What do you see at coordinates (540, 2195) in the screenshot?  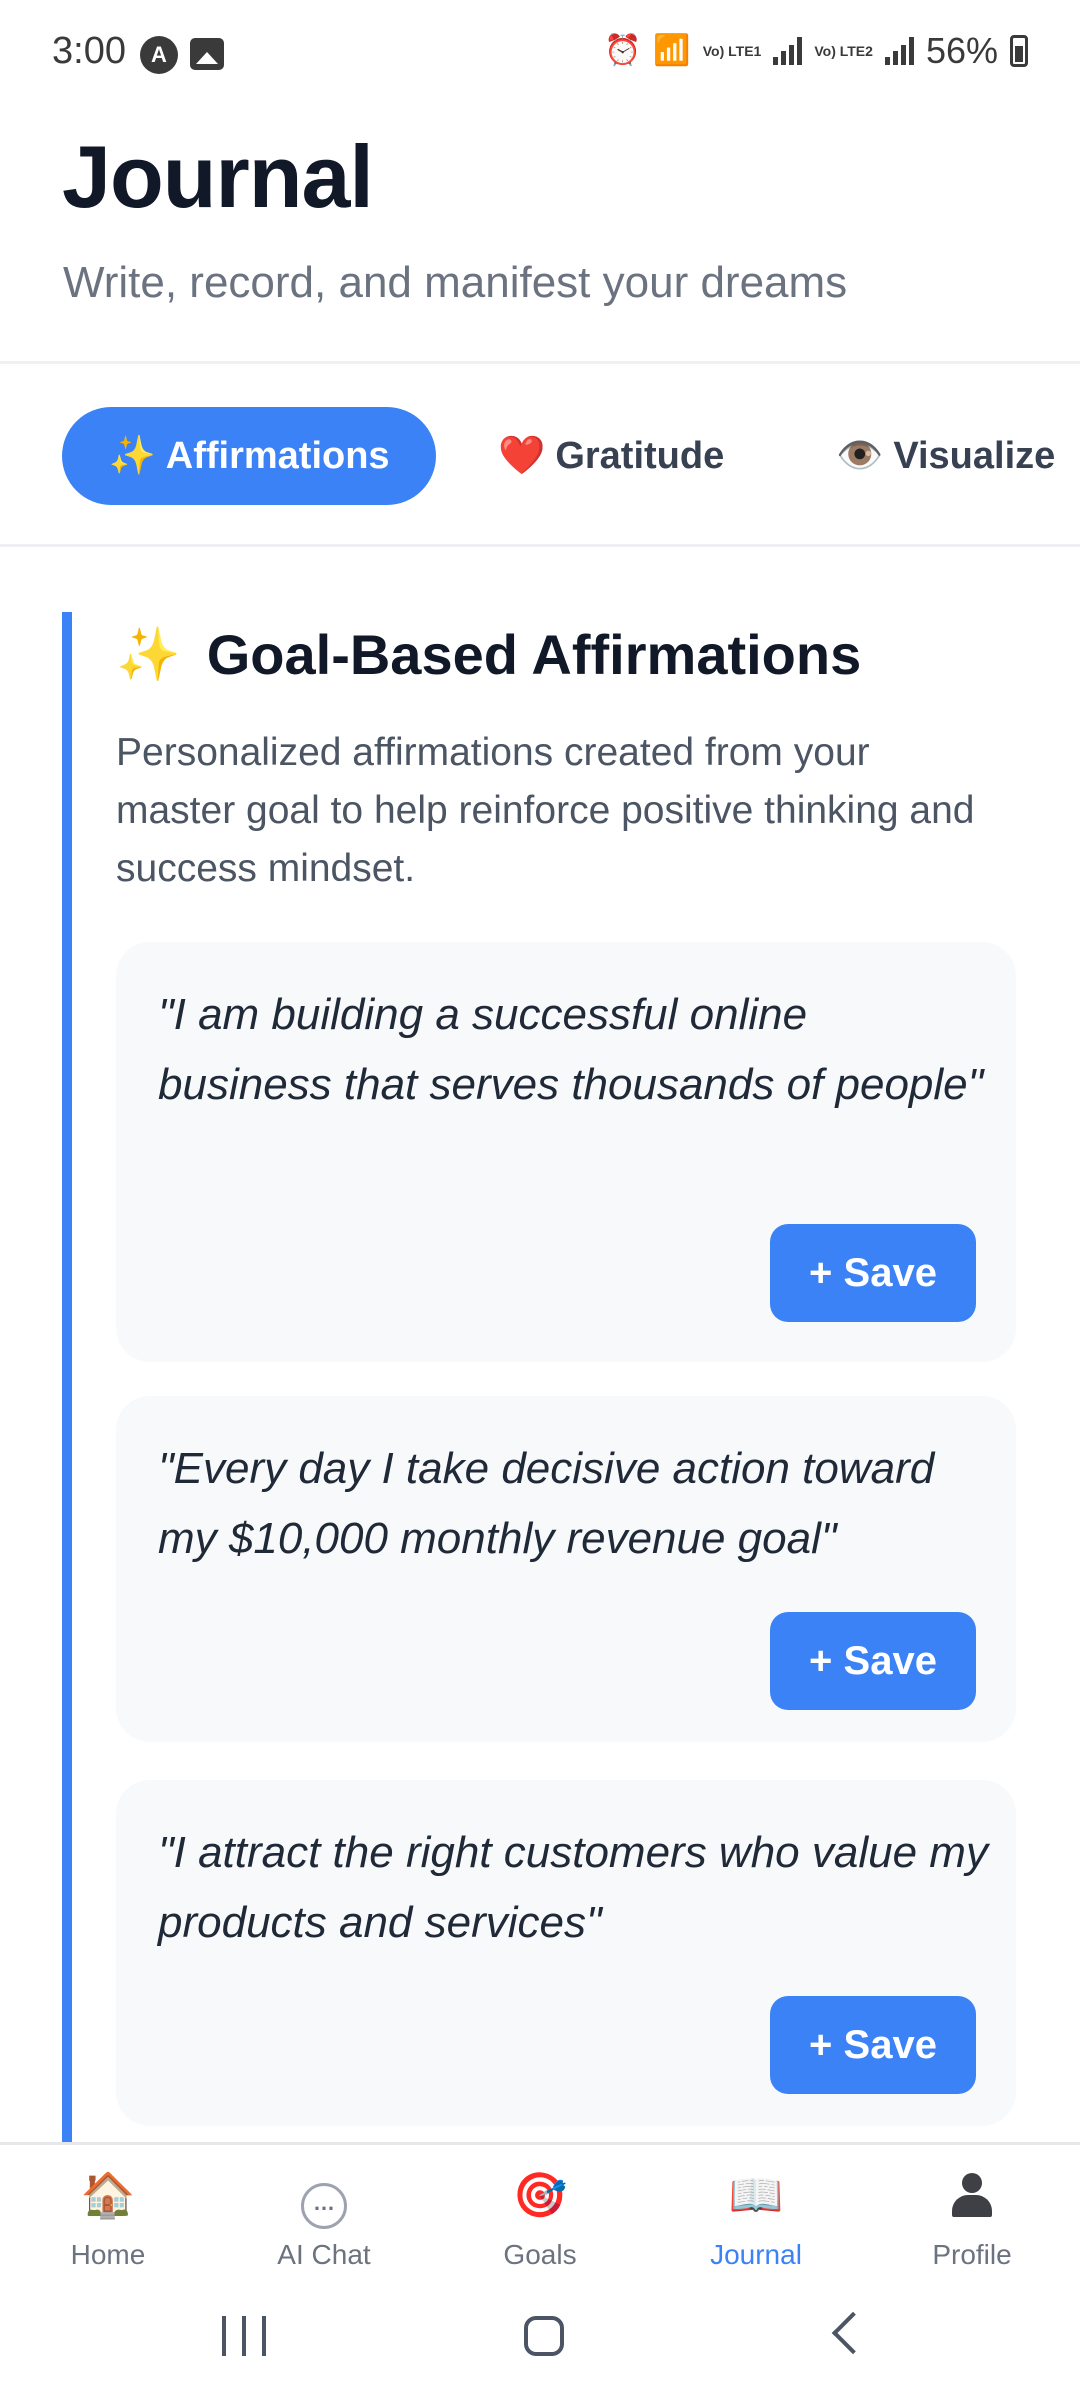 I see `target-icon: 🎯` at bounding box center [540, 2195].